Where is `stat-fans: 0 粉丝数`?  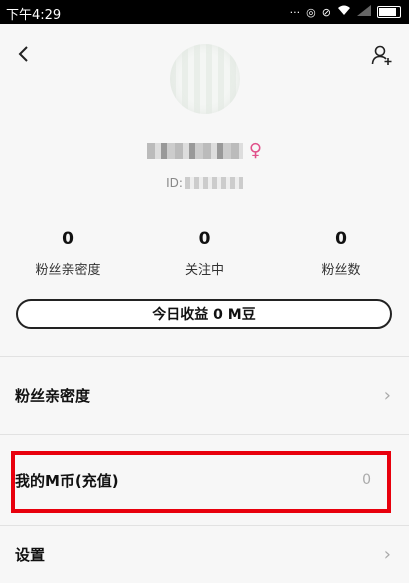 stat-fans: 0 粉丝数 is located at coordinates (341, 253).